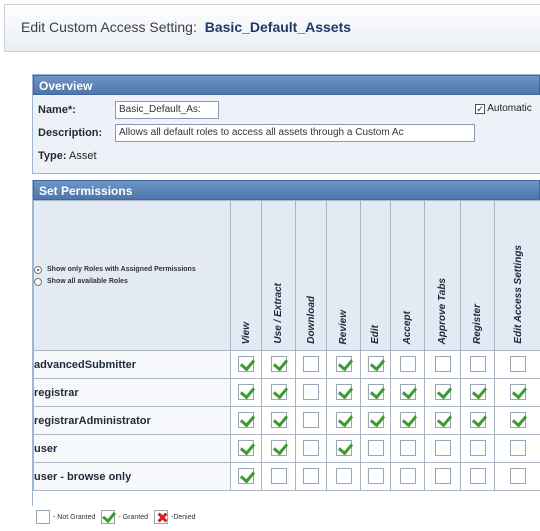 This screenshot has height=531, width=540. What do you see at coordinates (343, 326) in the screenshot?
I see `col-label: Review` at bounding box center [343, 326].